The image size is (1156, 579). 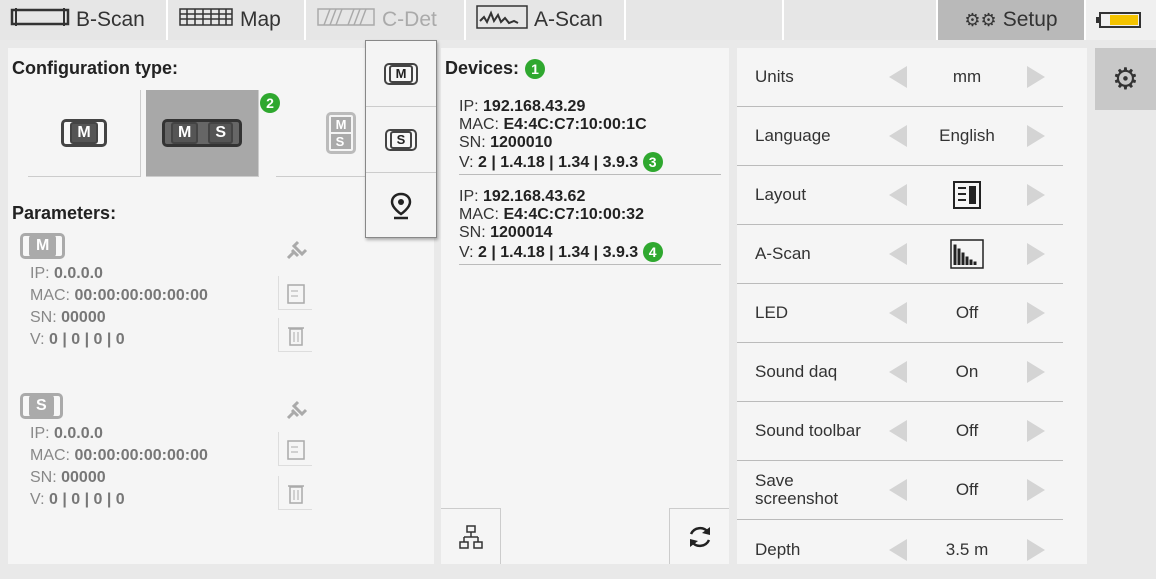 I want to click on device-sn: SN: 1200010, so click(x=506, y=142).